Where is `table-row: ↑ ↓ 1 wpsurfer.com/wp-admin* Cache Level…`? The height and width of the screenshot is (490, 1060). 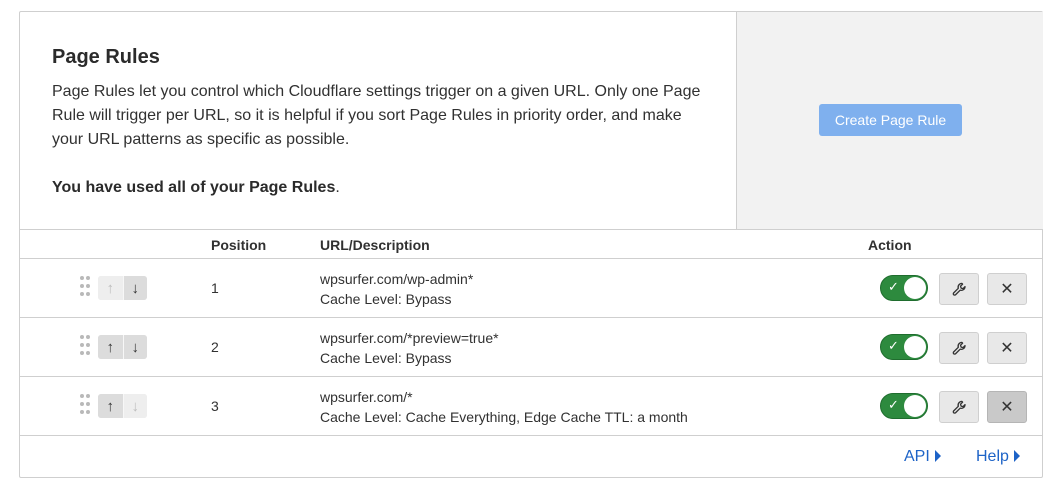 table-row: ↑ ↓ 1 wpsurfer.com/wp-admin* Cache Level… is located at coordinates (531, 288).